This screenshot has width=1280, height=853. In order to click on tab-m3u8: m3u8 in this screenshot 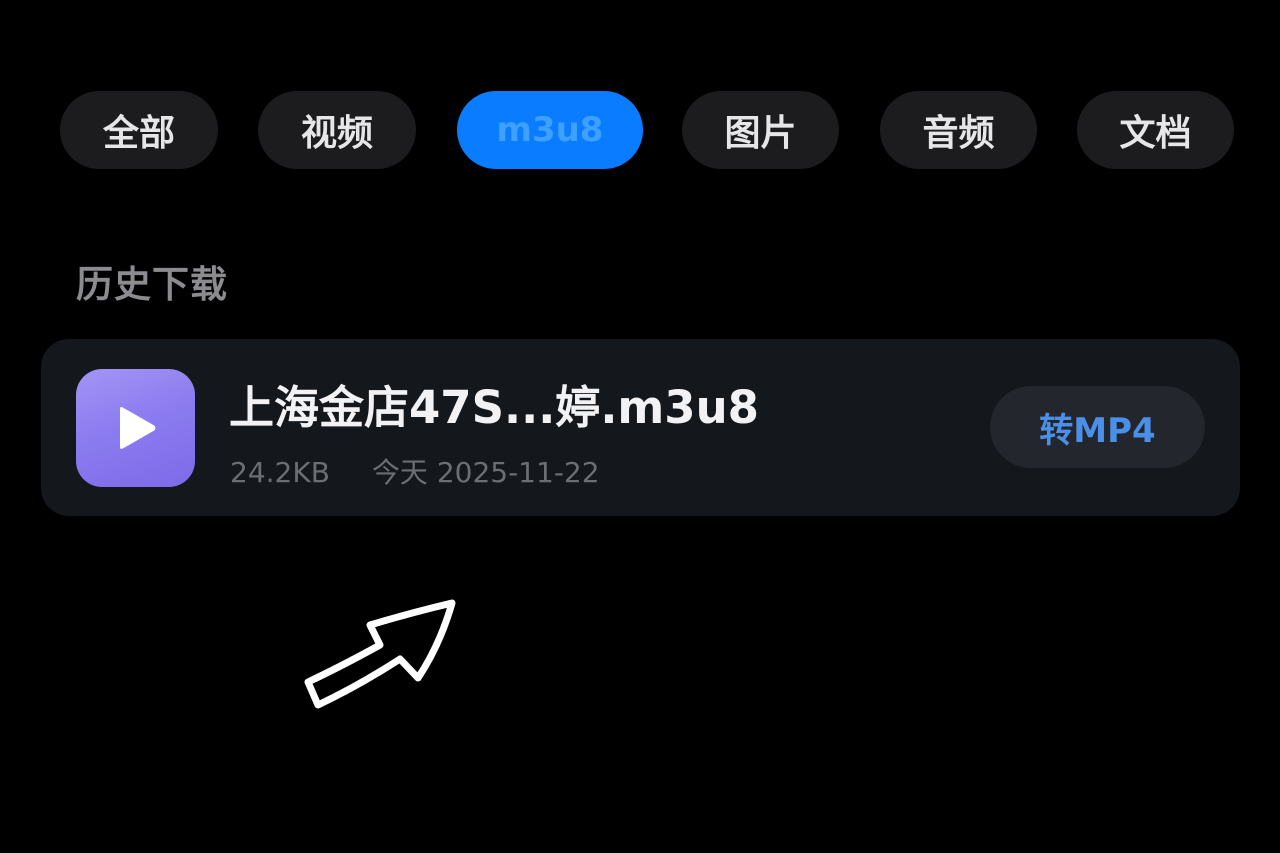, I will do `click(550, 130)`.